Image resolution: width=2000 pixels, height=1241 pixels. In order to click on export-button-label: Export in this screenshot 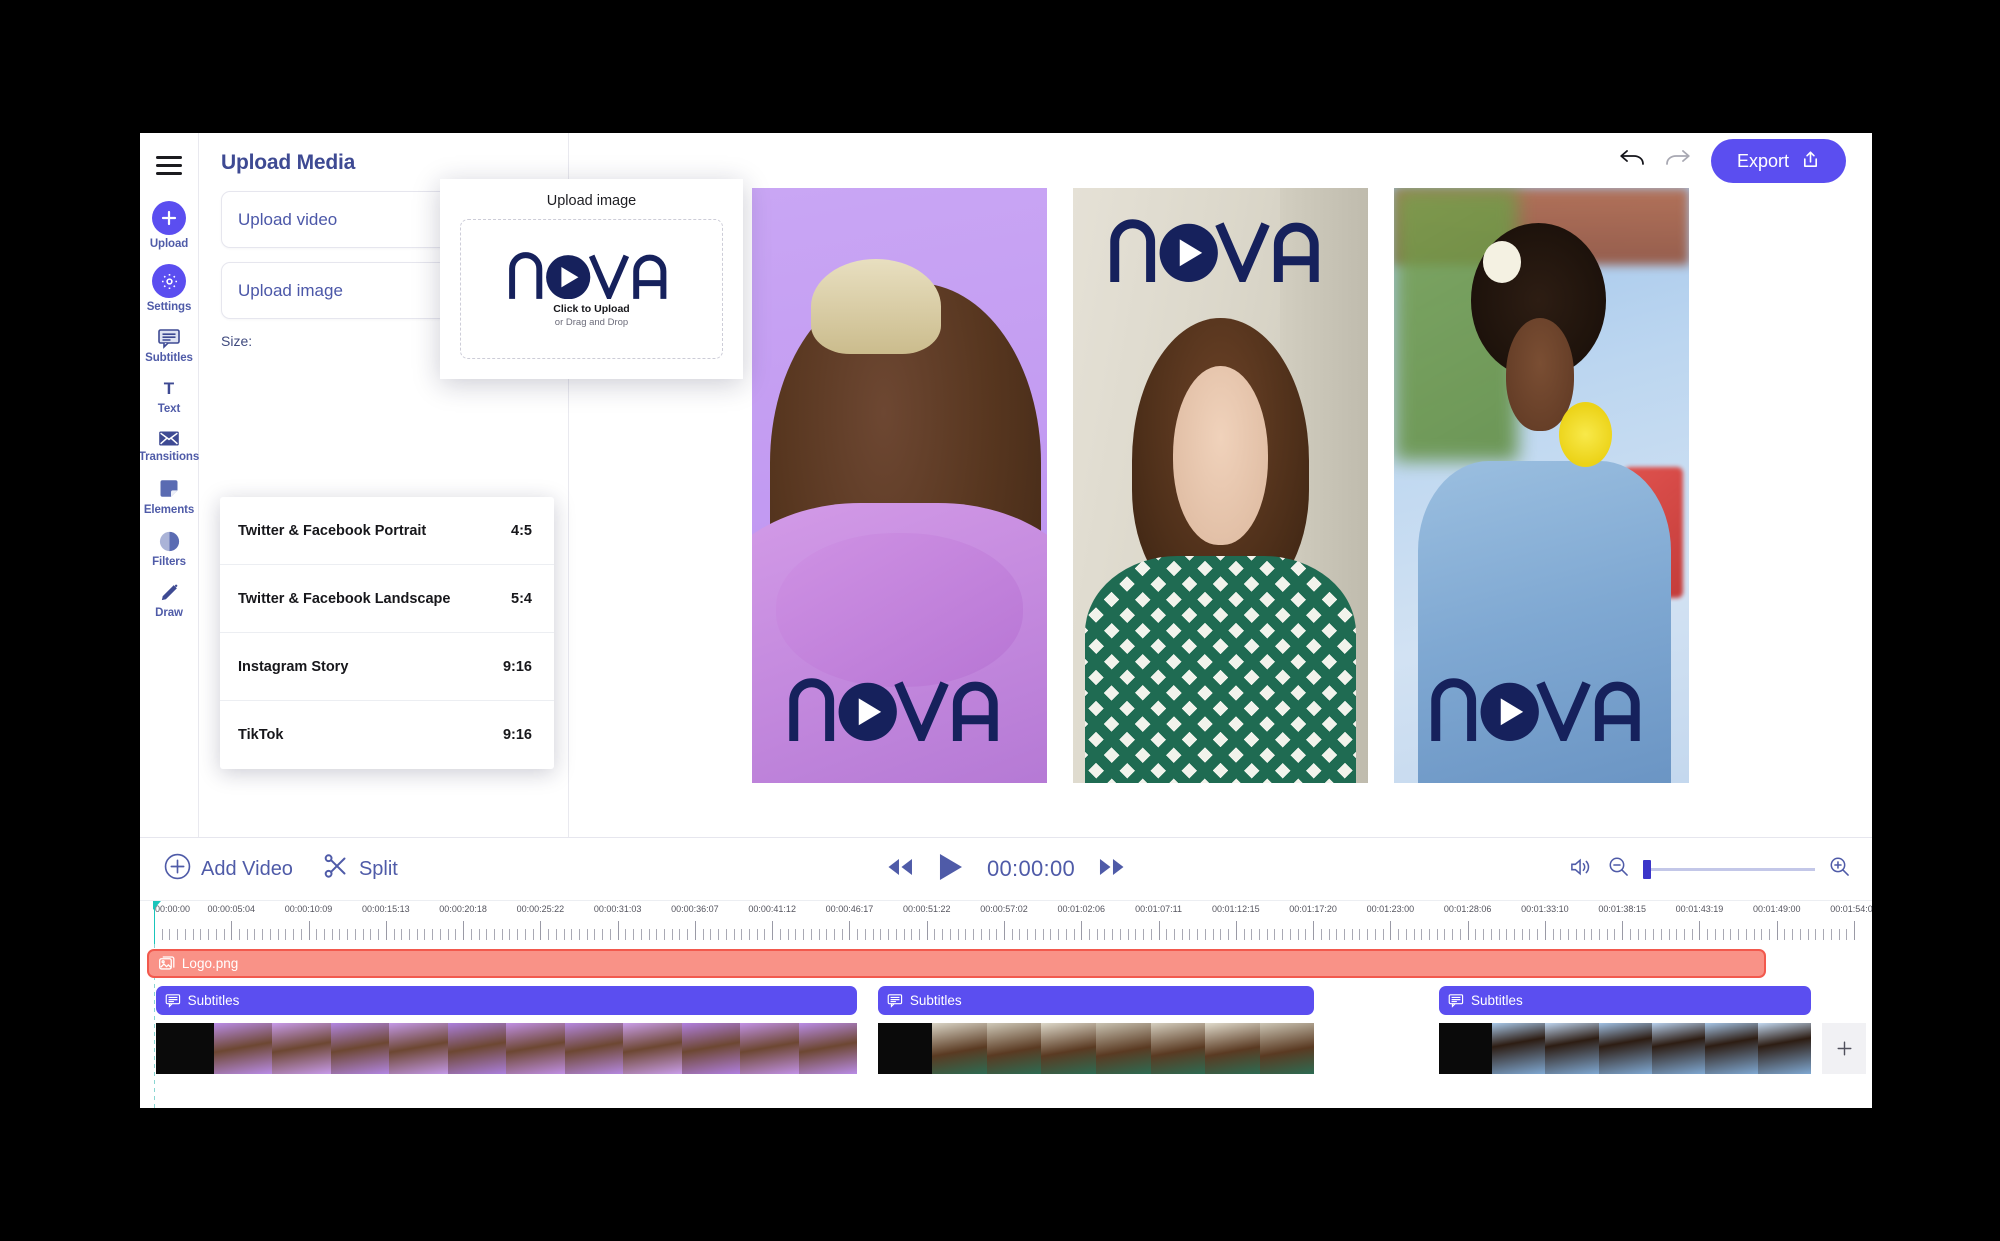, I will do `click(1762, 160)`.